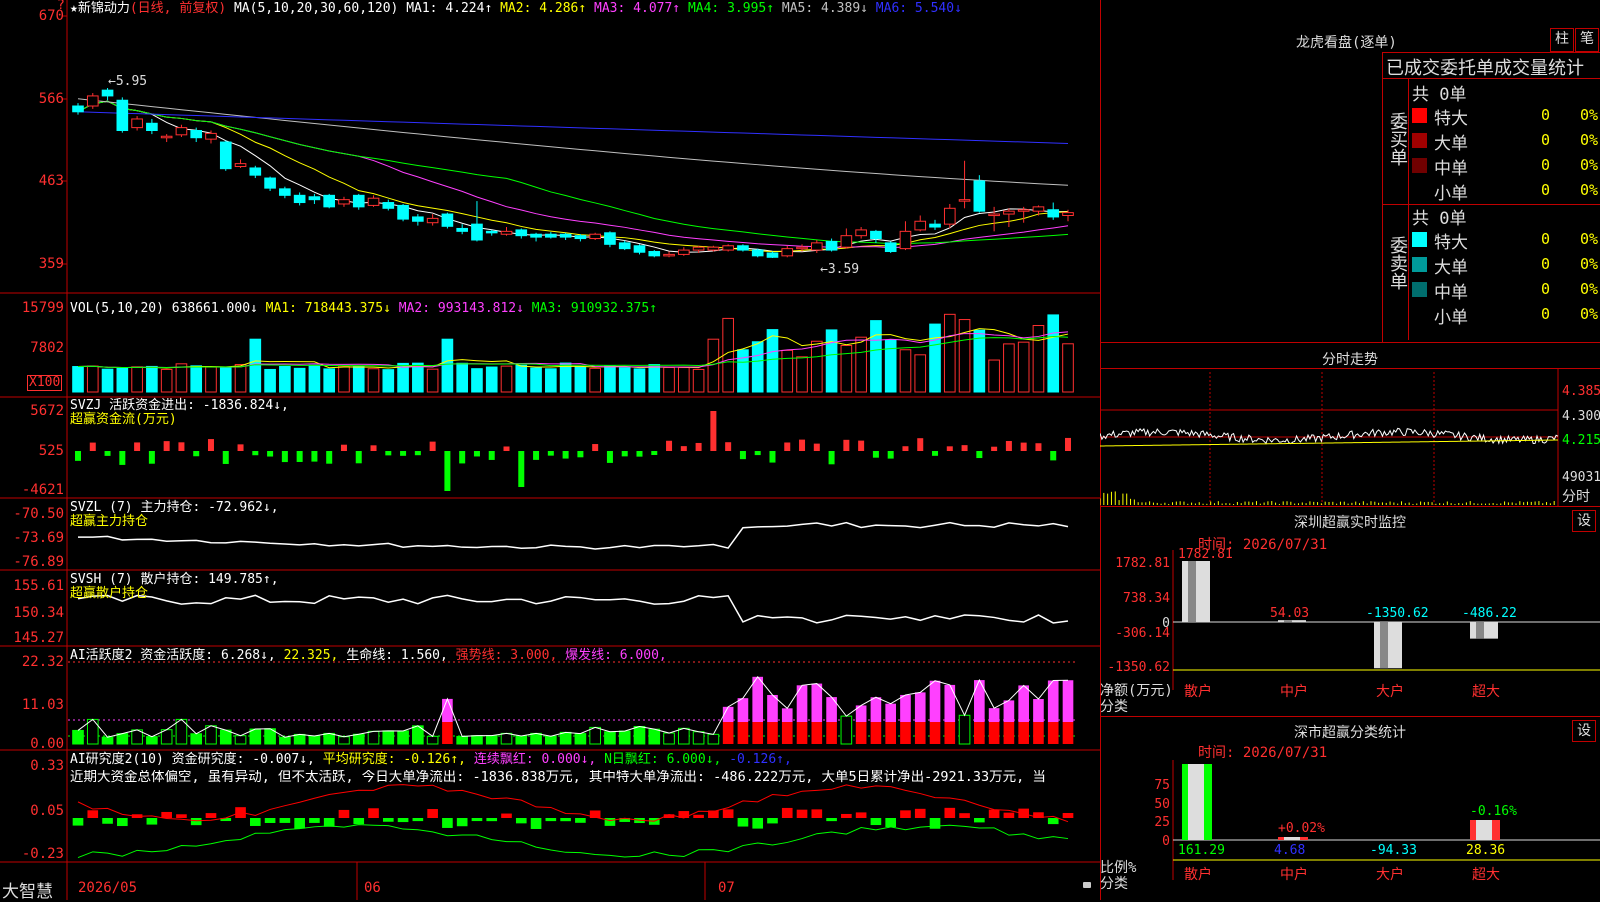 Image resolution: width=1600 pixels, height=902 pixels. What do you see at coordinates (316, 8) in the screenshot?
I see `ma-params: MA(5,10,20,30,60,120)` at bounding box center [316, 8].